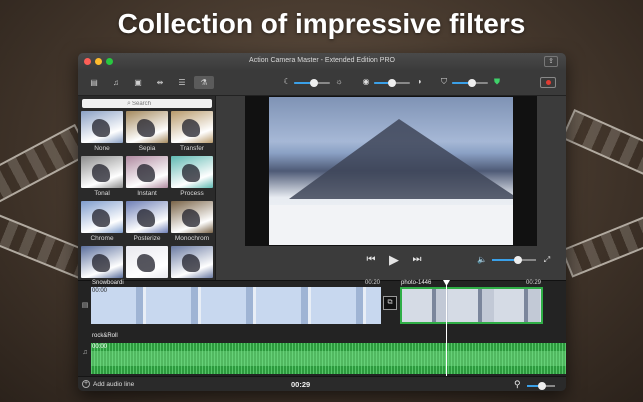 Image resolution: width=643 pixels, height=402 pixels. Describe the element at coordinates (366, 81) in the screenshot. I see `aperture-icon: ◉` at that location.